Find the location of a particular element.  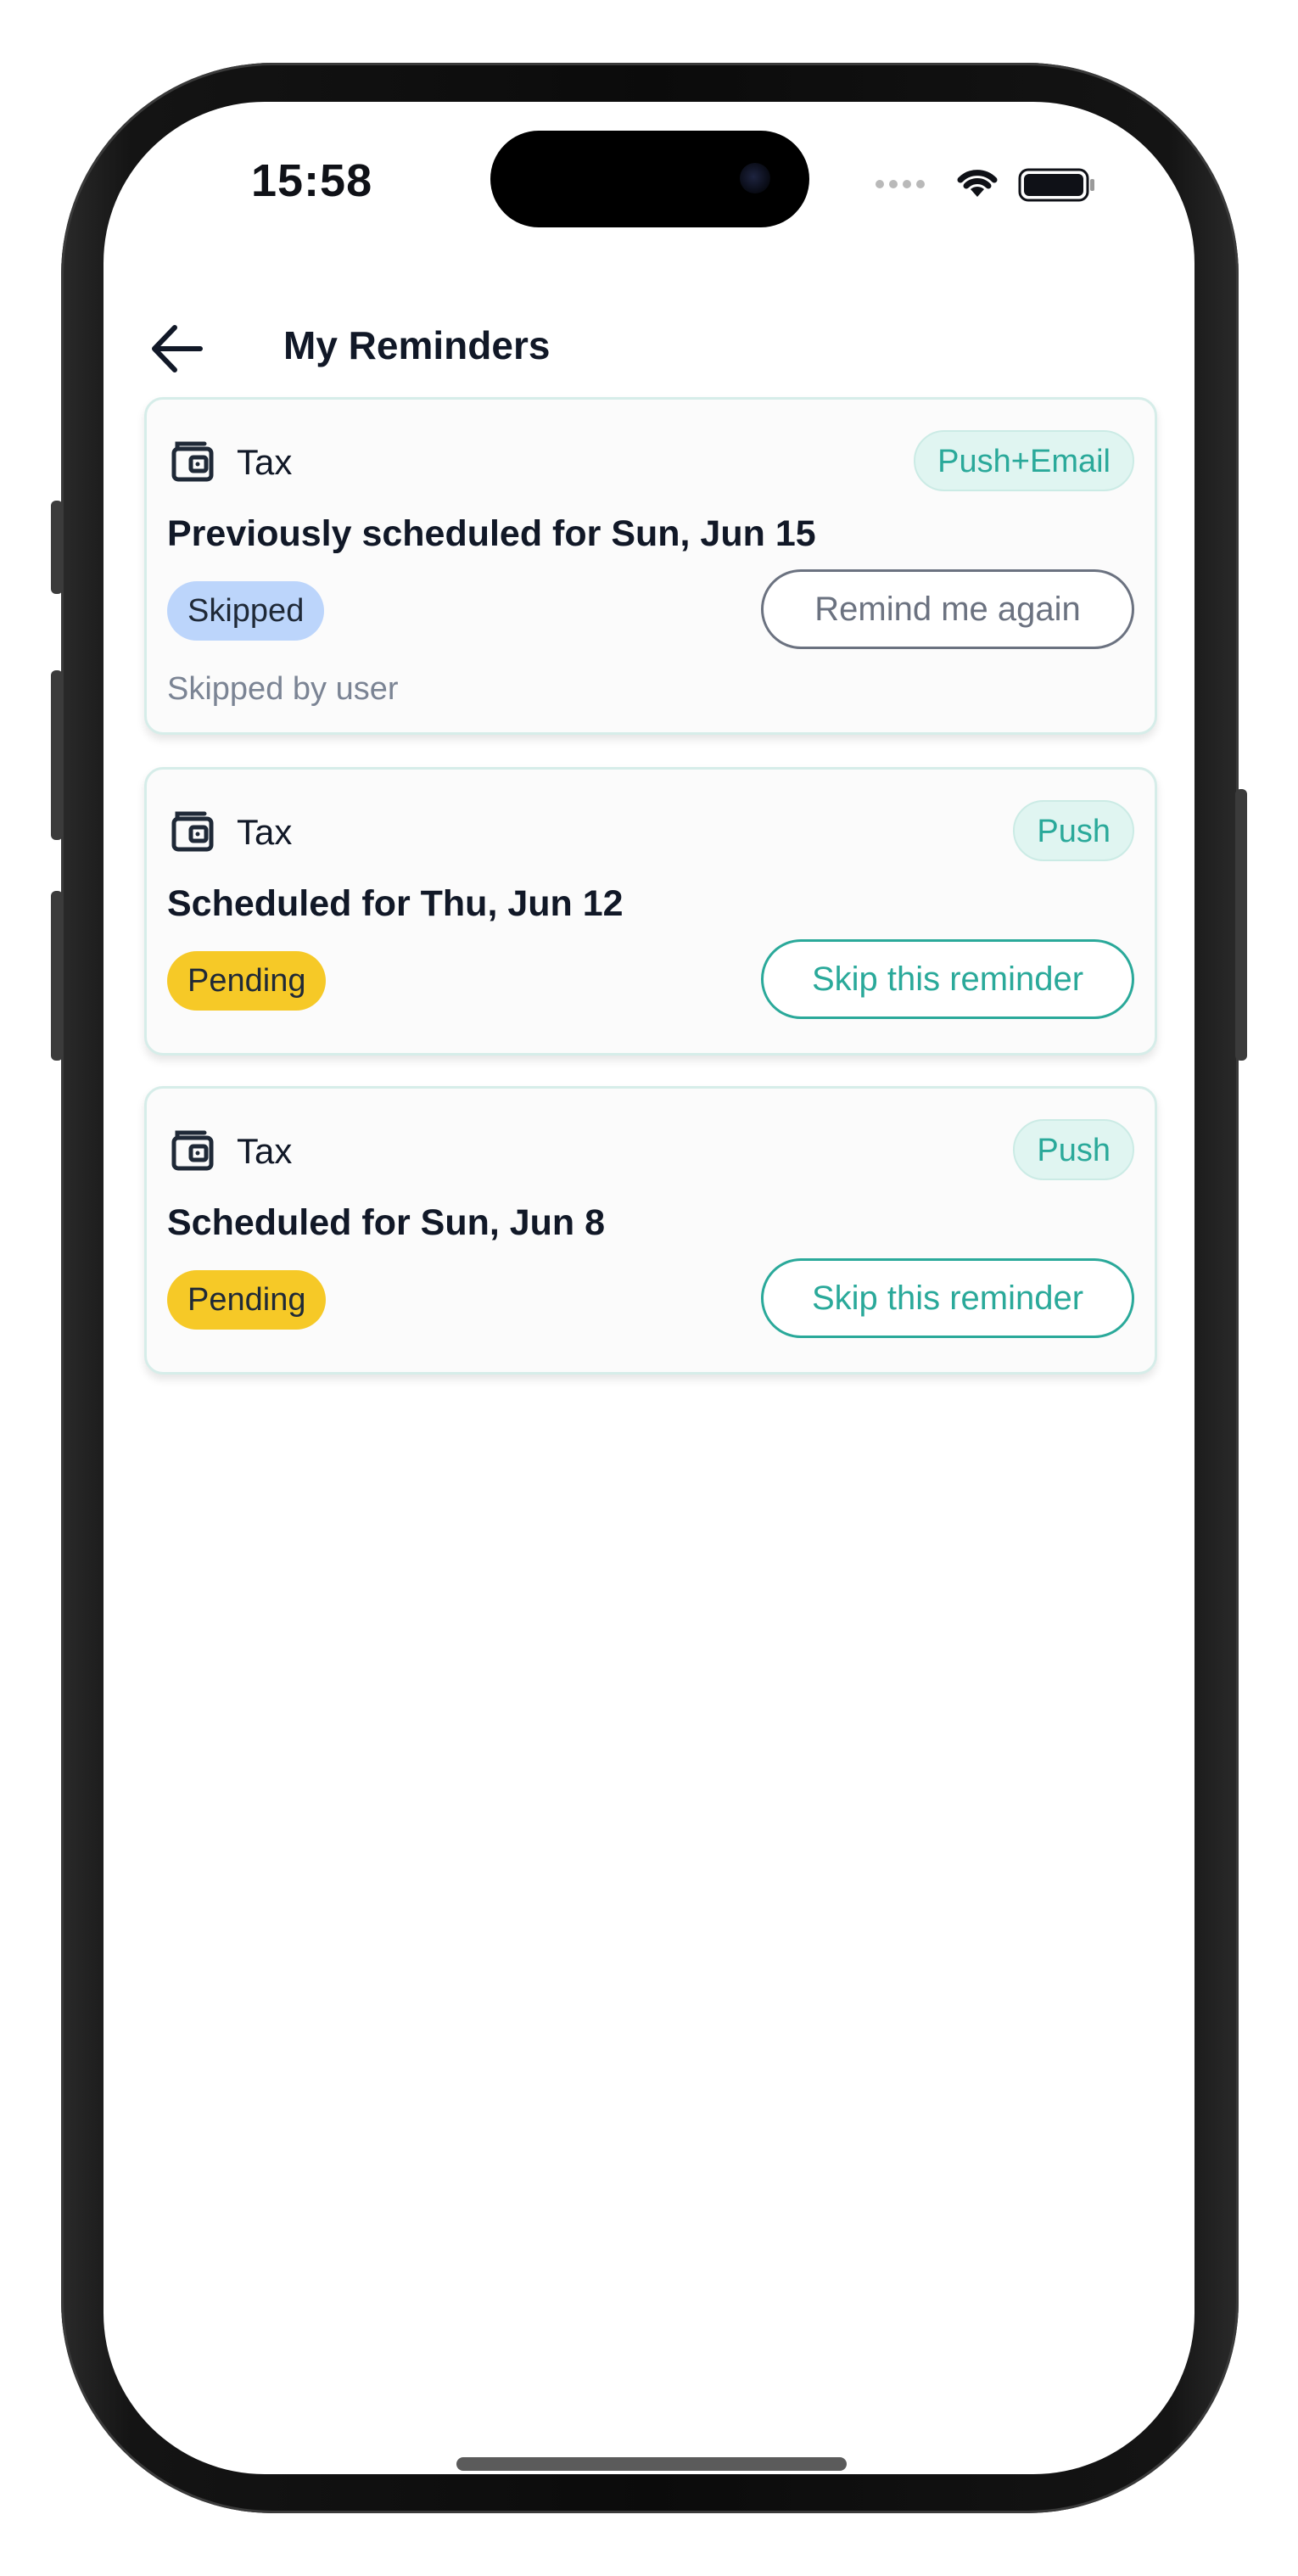

status-icons is located at coordinates (986, 184).